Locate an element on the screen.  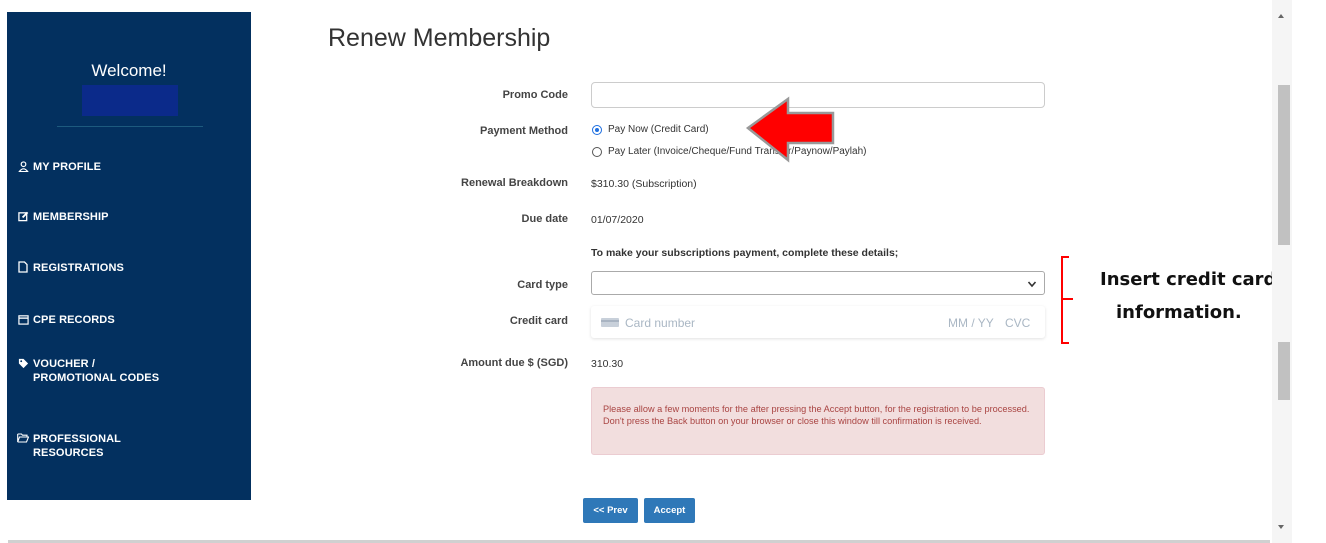
scrollbar-thumb-secondary is located at coordinates (1284, 371).